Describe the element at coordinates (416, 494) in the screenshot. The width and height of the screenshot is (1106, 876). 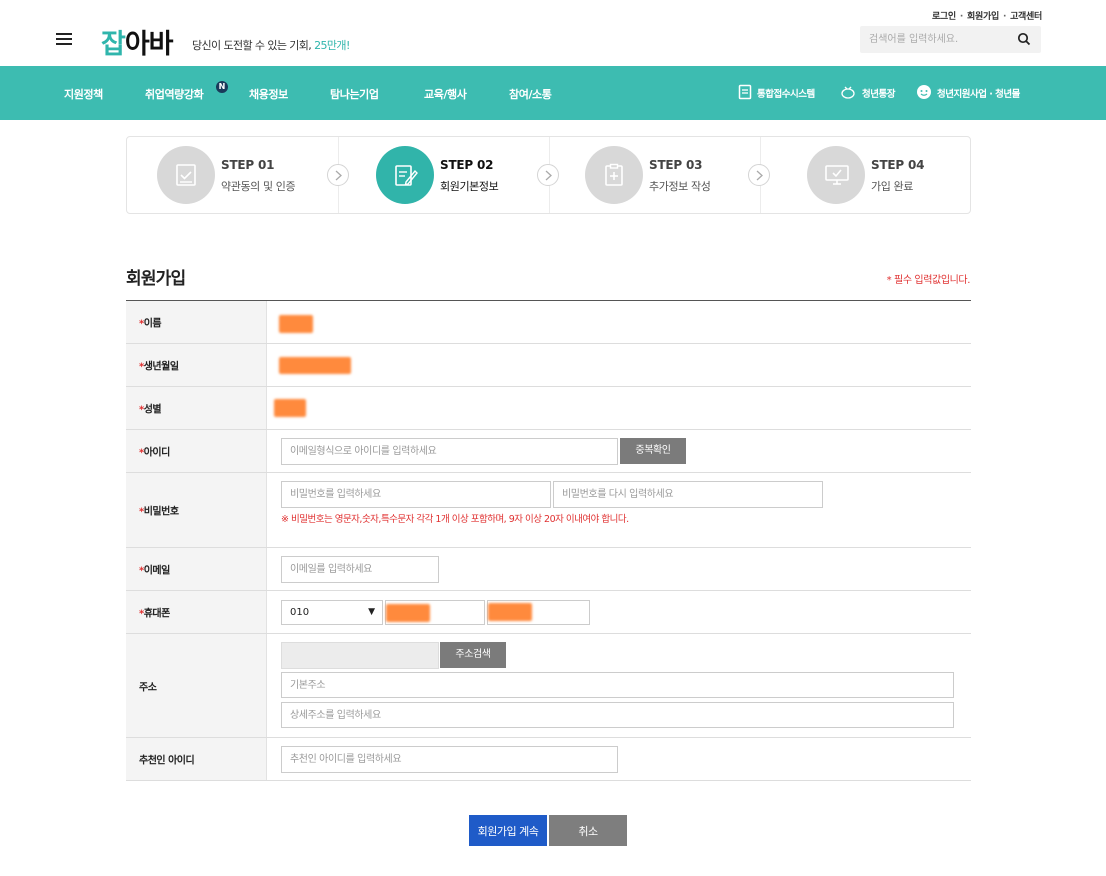
I see `password-input` at that location.